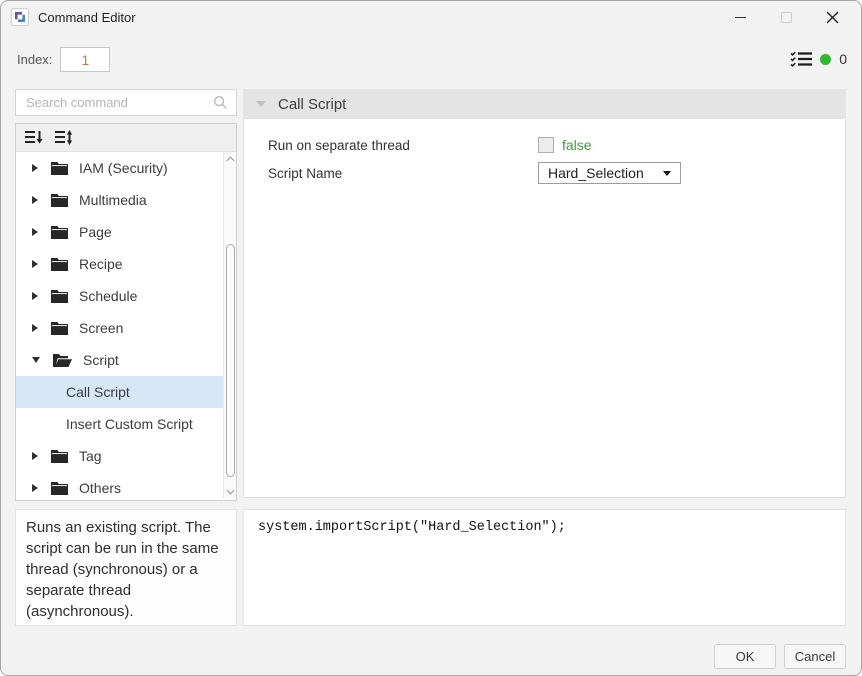 This screenshot has width=862, height=676. I want to click on tree-item-tag: Tag, so click(119, 456).